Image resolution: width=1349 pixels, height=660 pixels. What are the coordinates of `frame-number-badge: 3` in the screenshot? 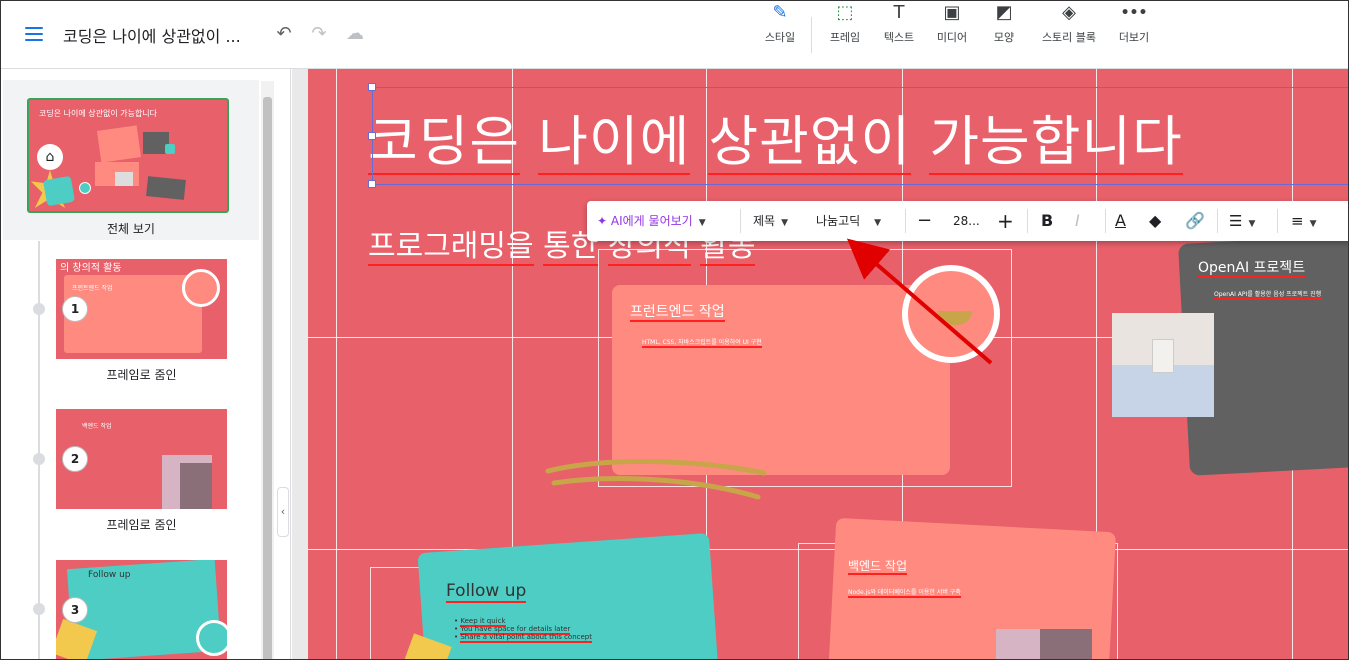 It's located at (75, 610).